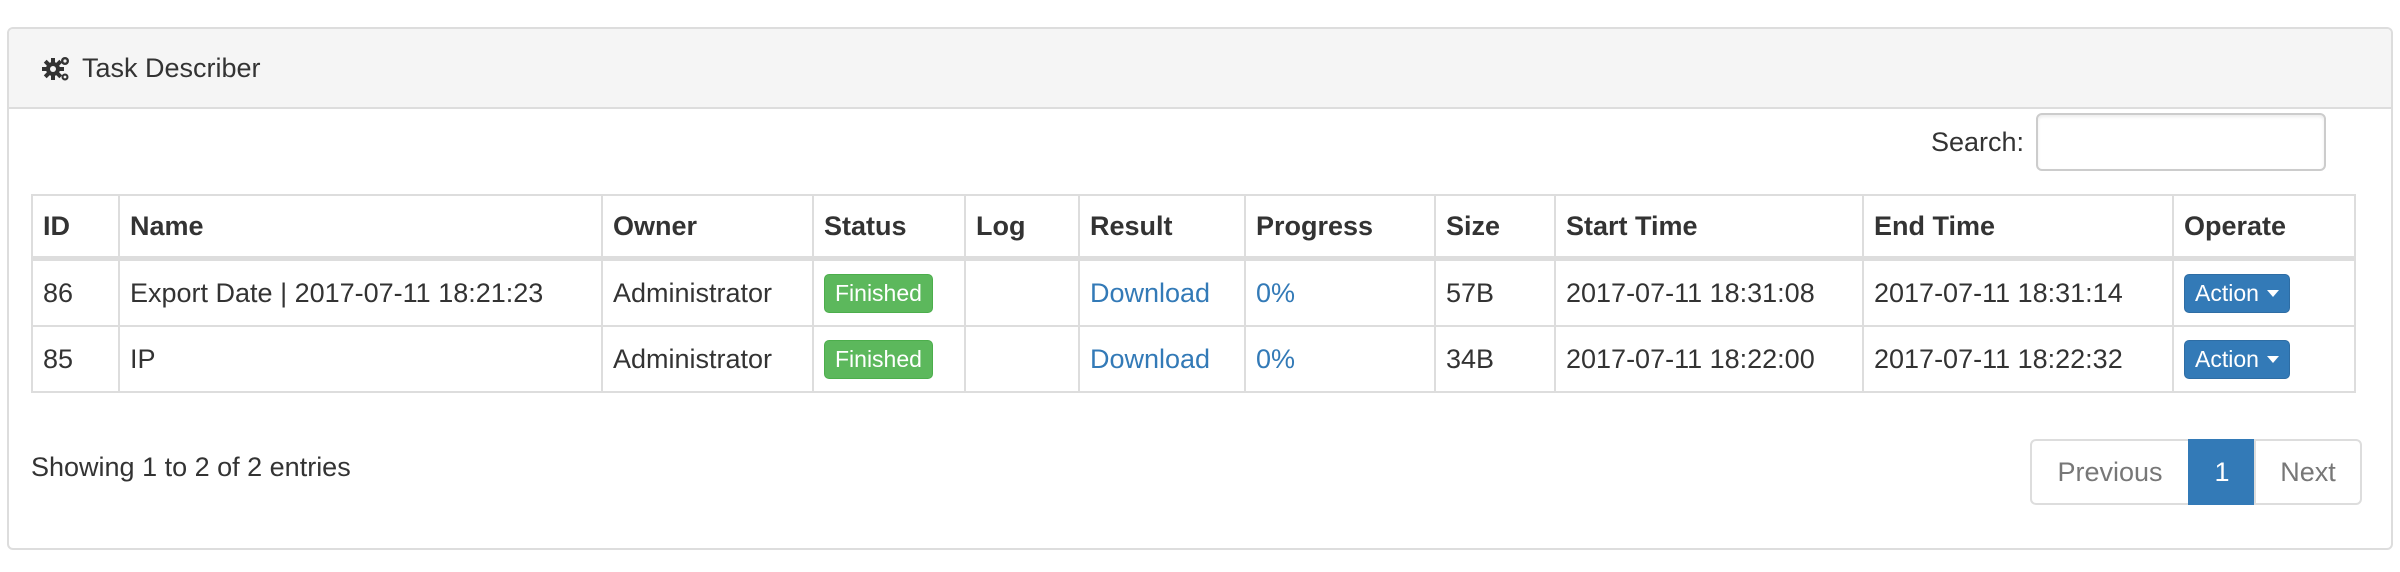 The image size is (2400, 572). I want to click on search-row: Search:, so click(2128, 142).